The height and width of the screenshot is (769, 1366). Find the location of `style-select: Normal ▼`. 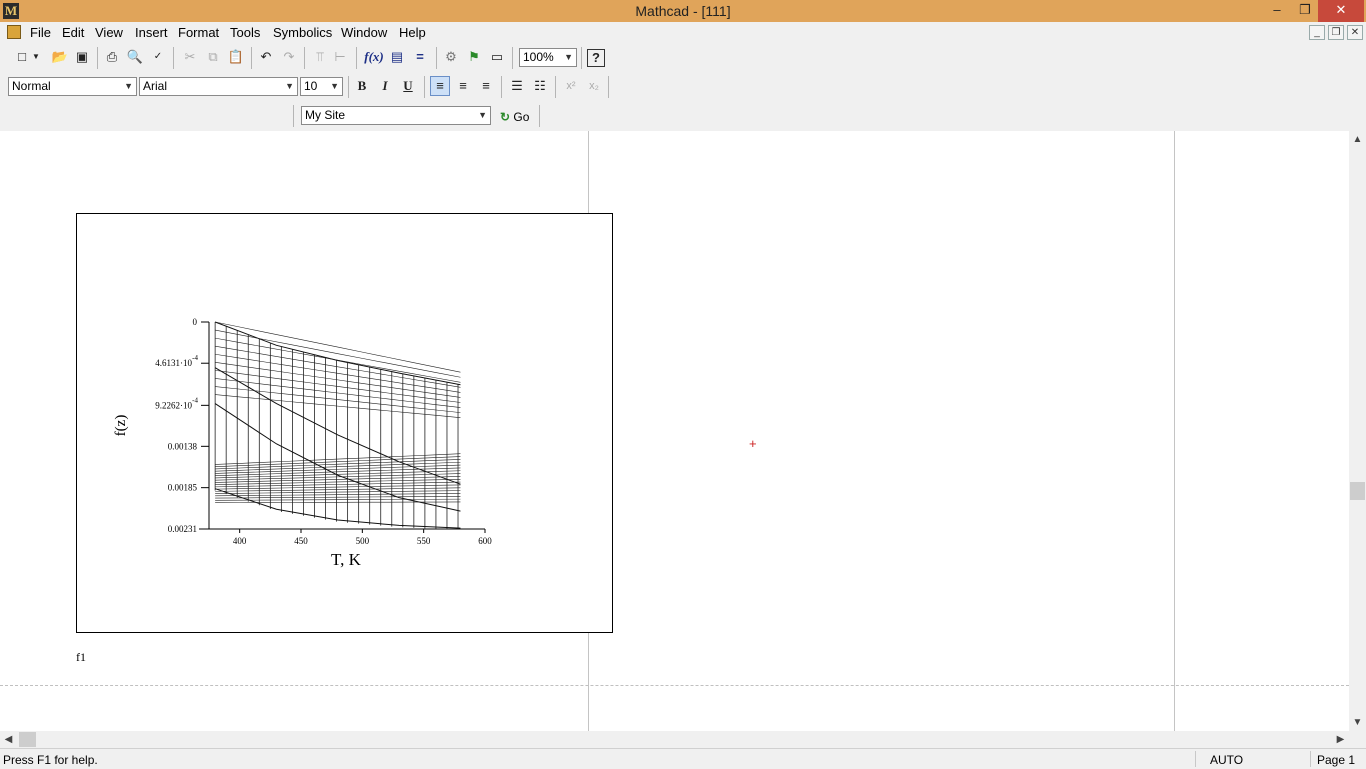

style-select: Normal ▼ is located at coordinates (72, 86).